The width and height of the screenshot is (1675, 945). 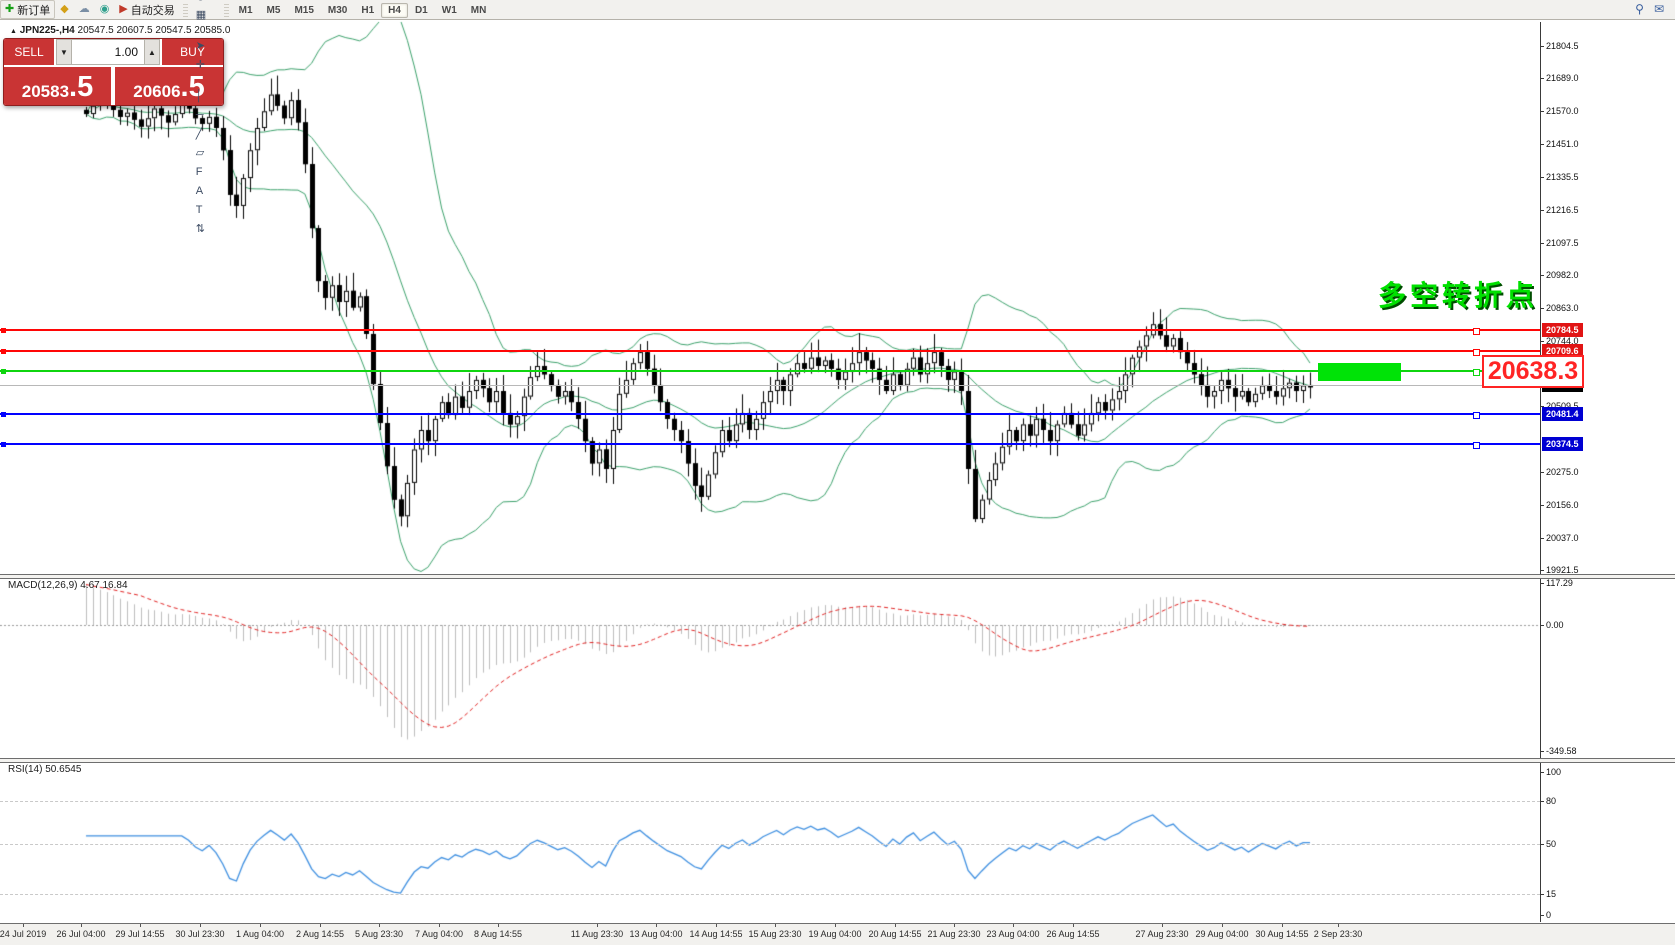 I want to click on rsi-axis-label: 100, so click(x=1554, y=772).